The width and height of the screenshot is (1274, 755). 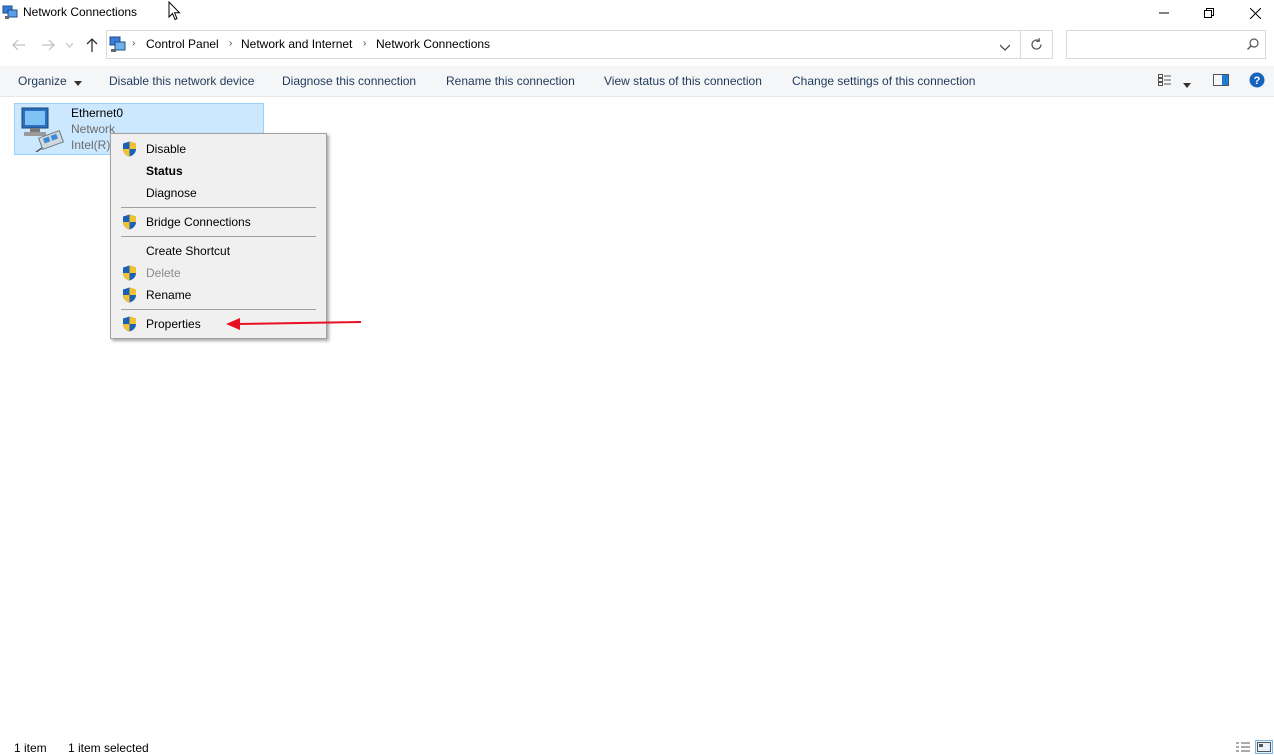 What do you see at coordinates (182, 44) in the screenshot?
I see `breadcrumb-control-panel: Control Panel` at bounding box center [182, 44].